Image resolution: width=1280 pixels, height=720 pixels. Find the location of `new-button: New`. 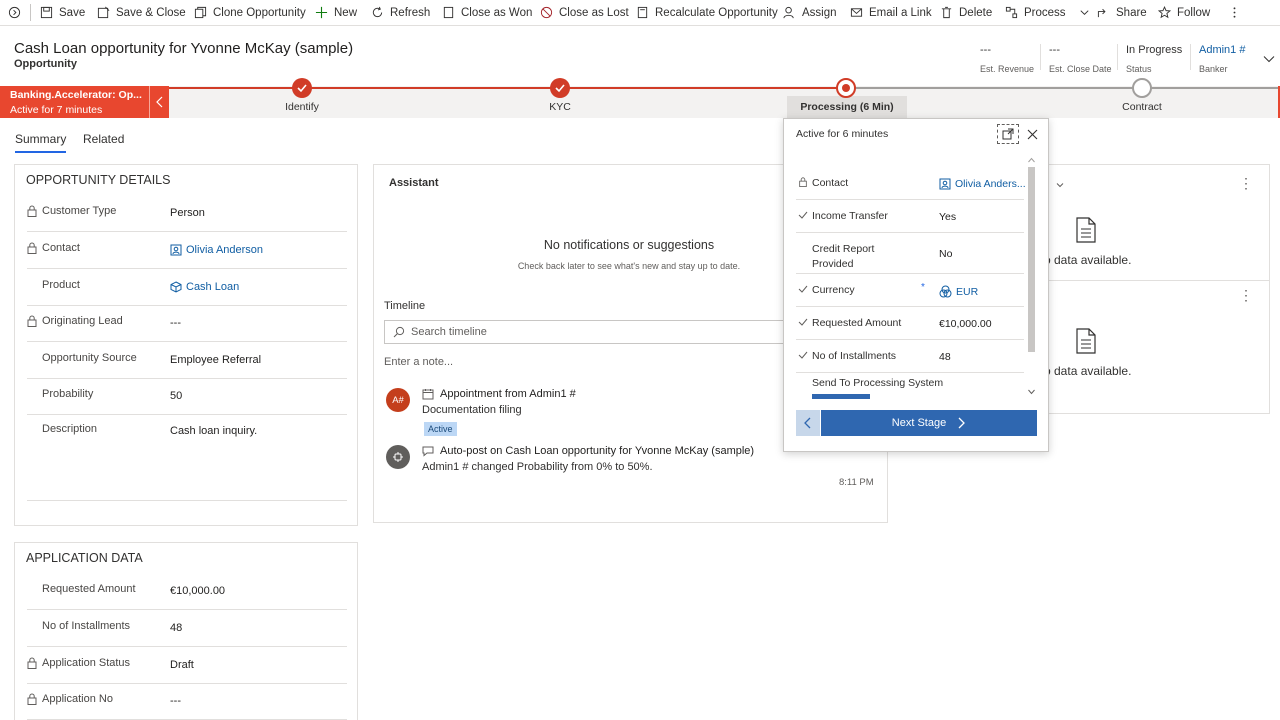

new-button: New is located at coordinates (336, 12).